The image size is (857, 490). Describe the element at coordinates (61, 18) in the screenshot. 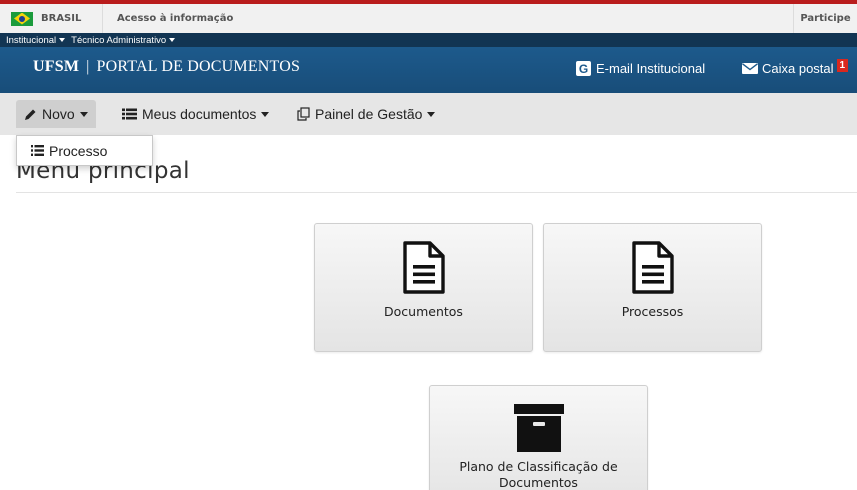

I see `brasil-label: BRASIL` at that location.